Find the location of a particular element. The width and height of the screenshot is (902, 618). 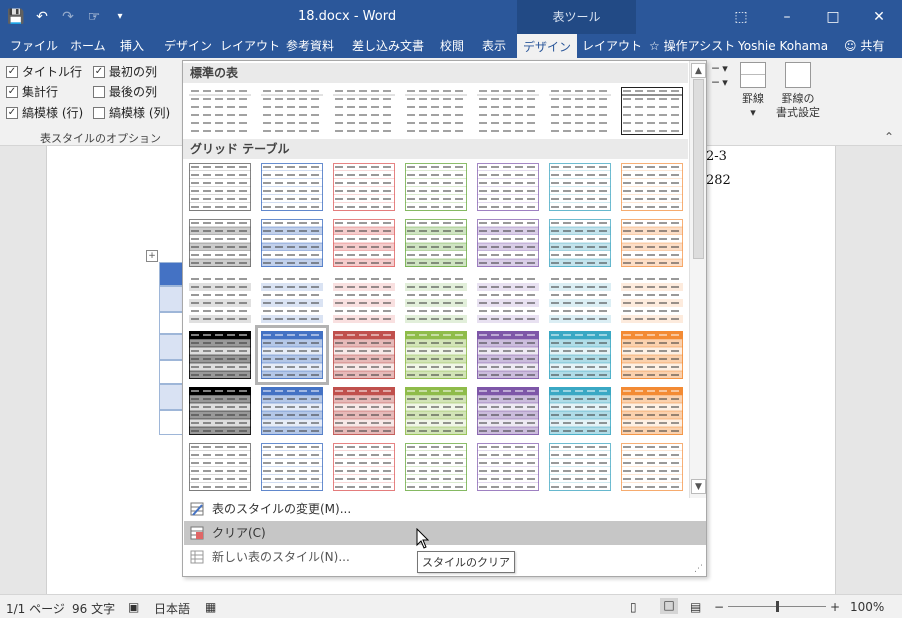

zoom-out-icon: − is located at coordinates (719, 607).